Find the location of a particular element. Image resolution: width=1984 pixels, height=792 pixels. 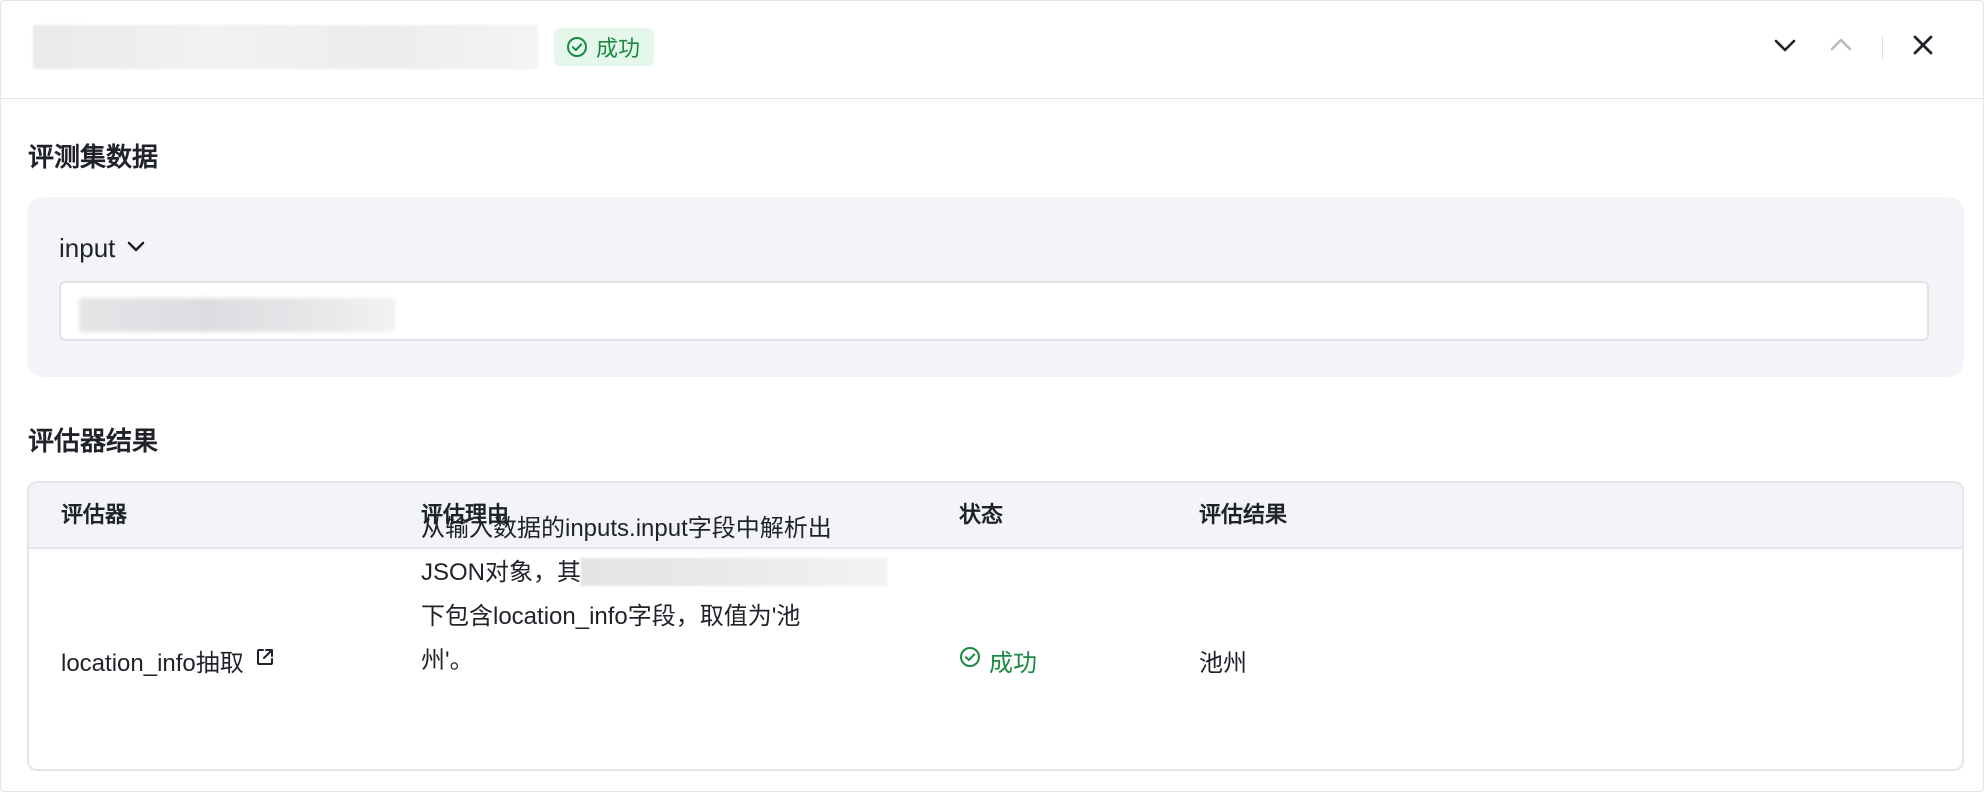

status-badge-label: 成功 is located at coordinates (618, 48).